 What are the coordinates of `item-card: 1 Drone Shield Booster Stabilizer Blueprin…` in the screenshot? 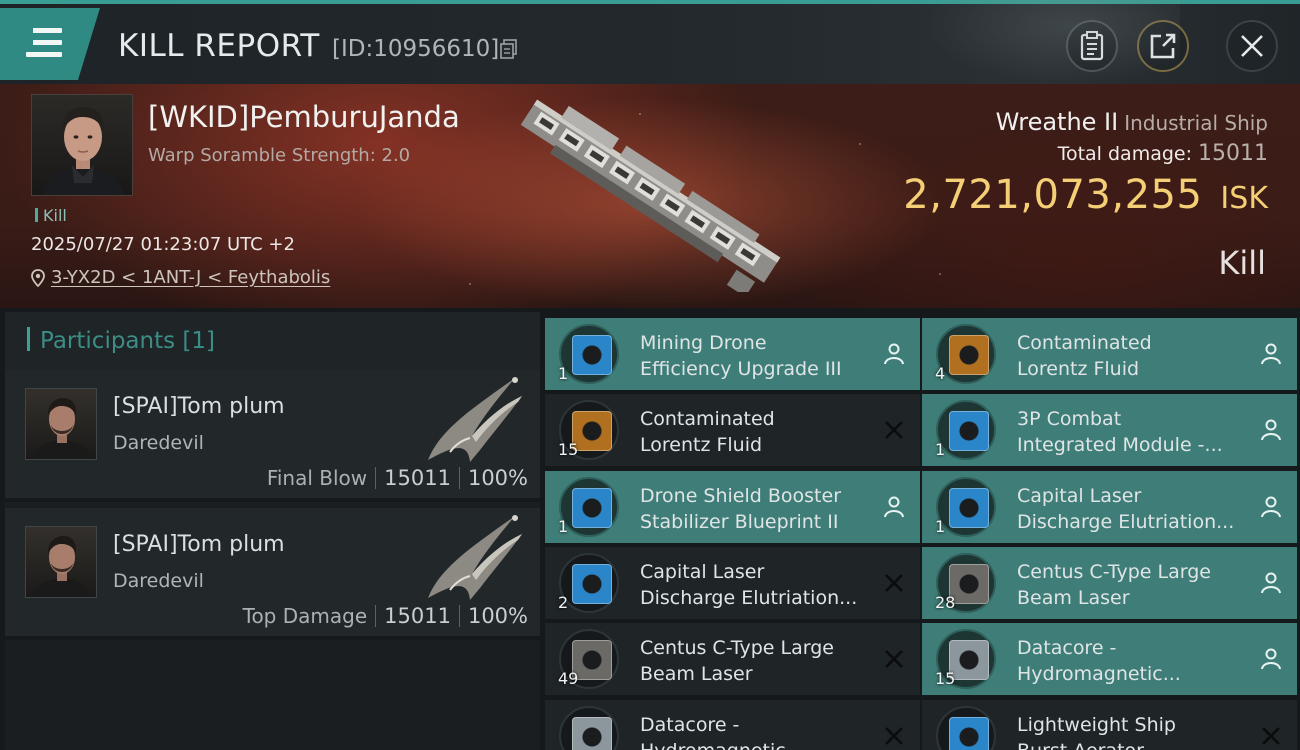 It's located at (732, 506).